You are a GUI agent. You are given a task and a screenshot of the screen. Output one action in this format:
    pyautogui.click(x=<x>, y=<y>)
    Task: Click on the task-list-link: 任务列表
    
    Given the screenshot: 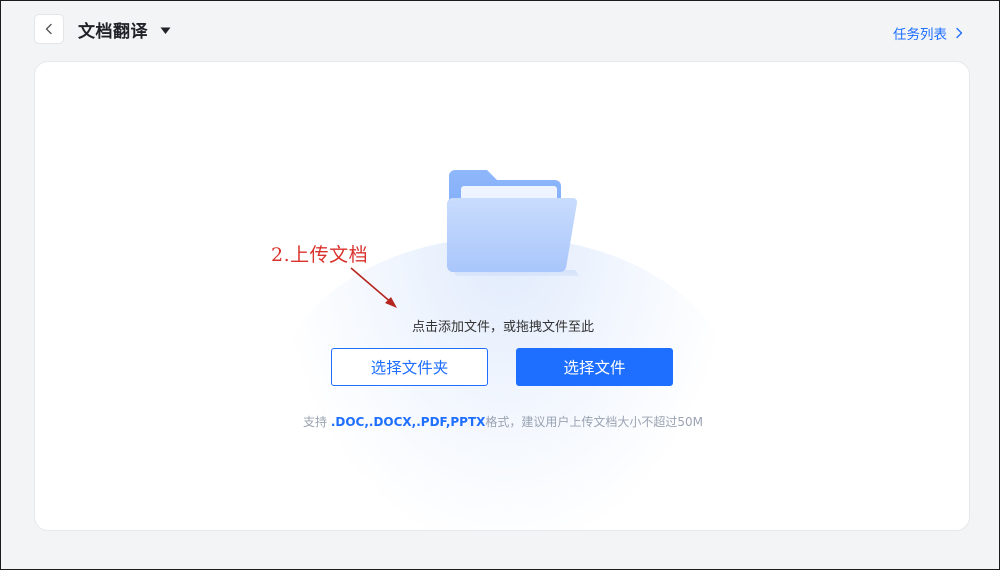 What is the action you would take?
    pyautogui.click(x=928, y=33)
    